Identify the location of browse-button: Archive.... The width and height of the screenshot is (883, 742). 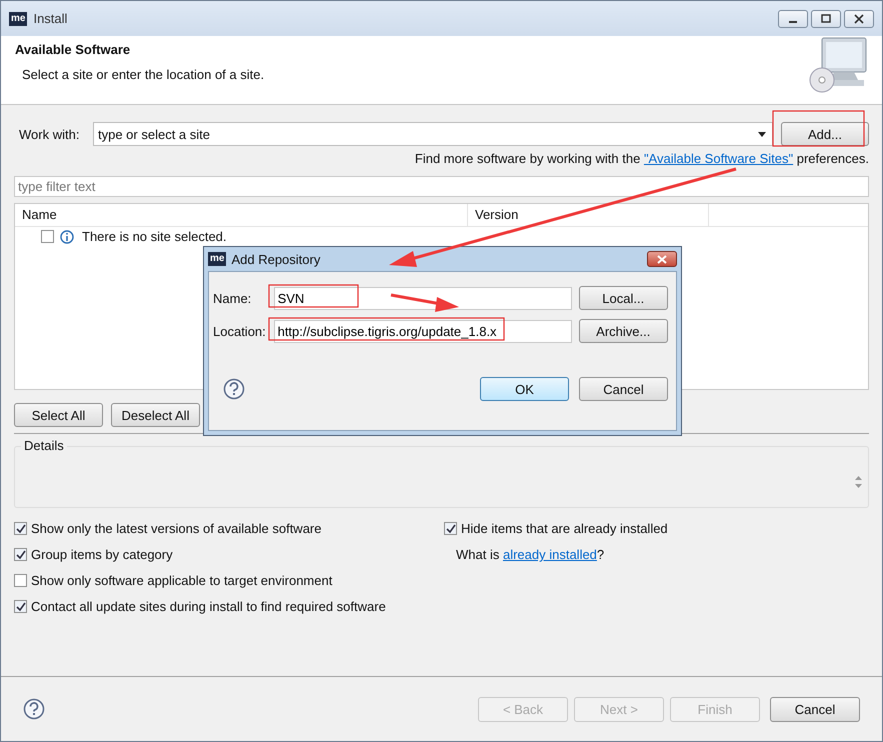
(623, 331).